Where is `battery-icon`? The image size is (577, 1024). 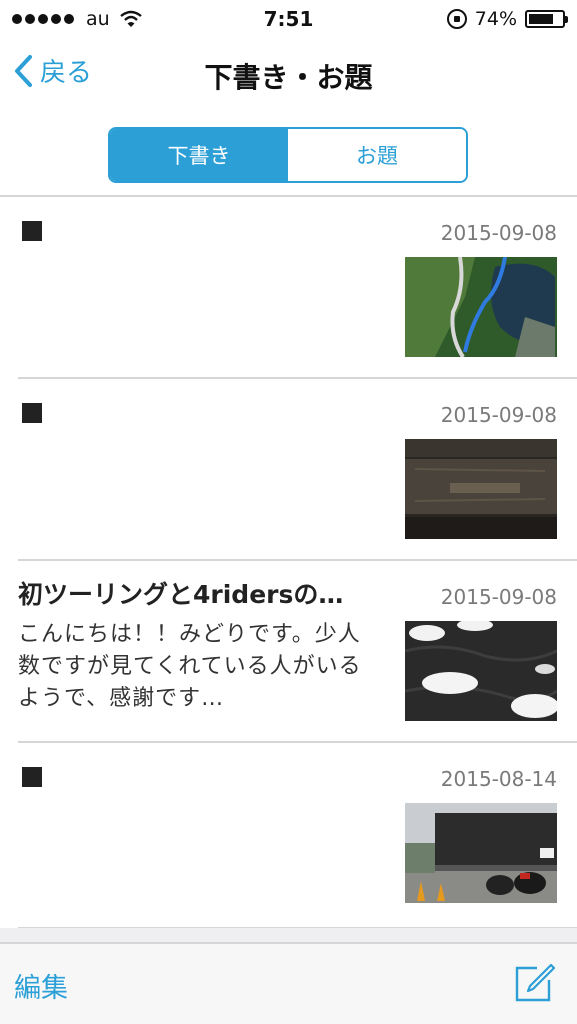 battery-icon is located at coordinates (546, 19).